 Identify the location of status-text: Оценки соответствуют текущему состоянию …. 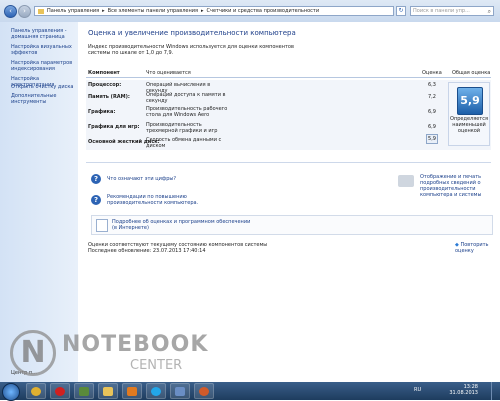
(177, 248).